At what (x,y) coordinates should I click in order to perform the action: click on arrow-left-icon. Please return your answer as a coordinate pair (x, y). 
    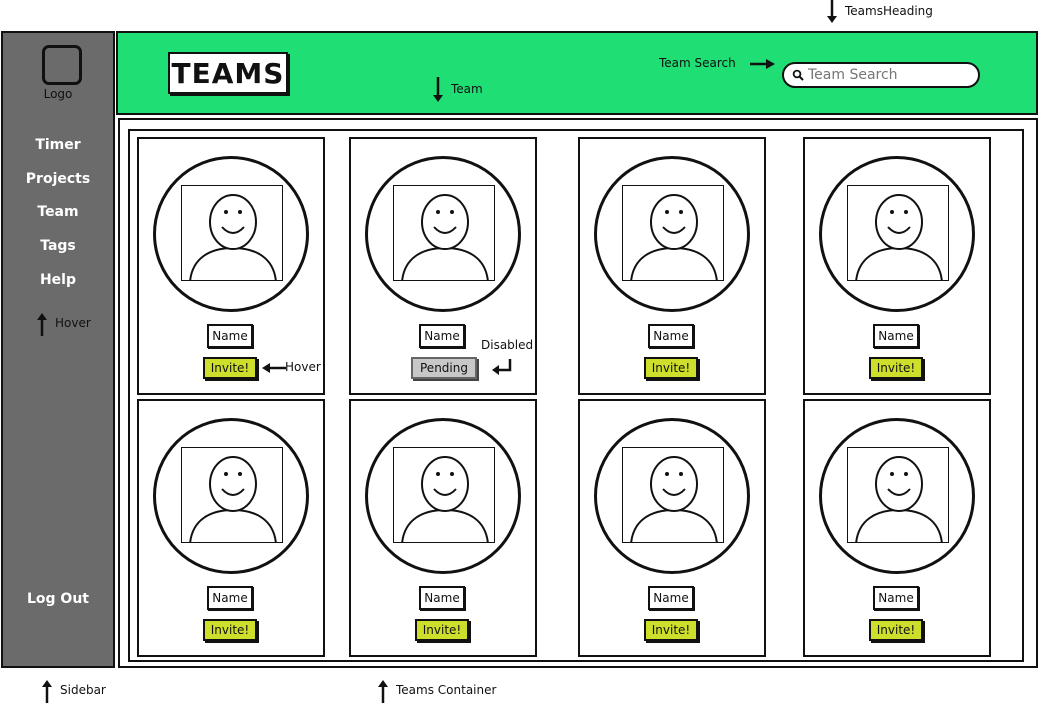
    Looking at the image, I should click on (274, 368).